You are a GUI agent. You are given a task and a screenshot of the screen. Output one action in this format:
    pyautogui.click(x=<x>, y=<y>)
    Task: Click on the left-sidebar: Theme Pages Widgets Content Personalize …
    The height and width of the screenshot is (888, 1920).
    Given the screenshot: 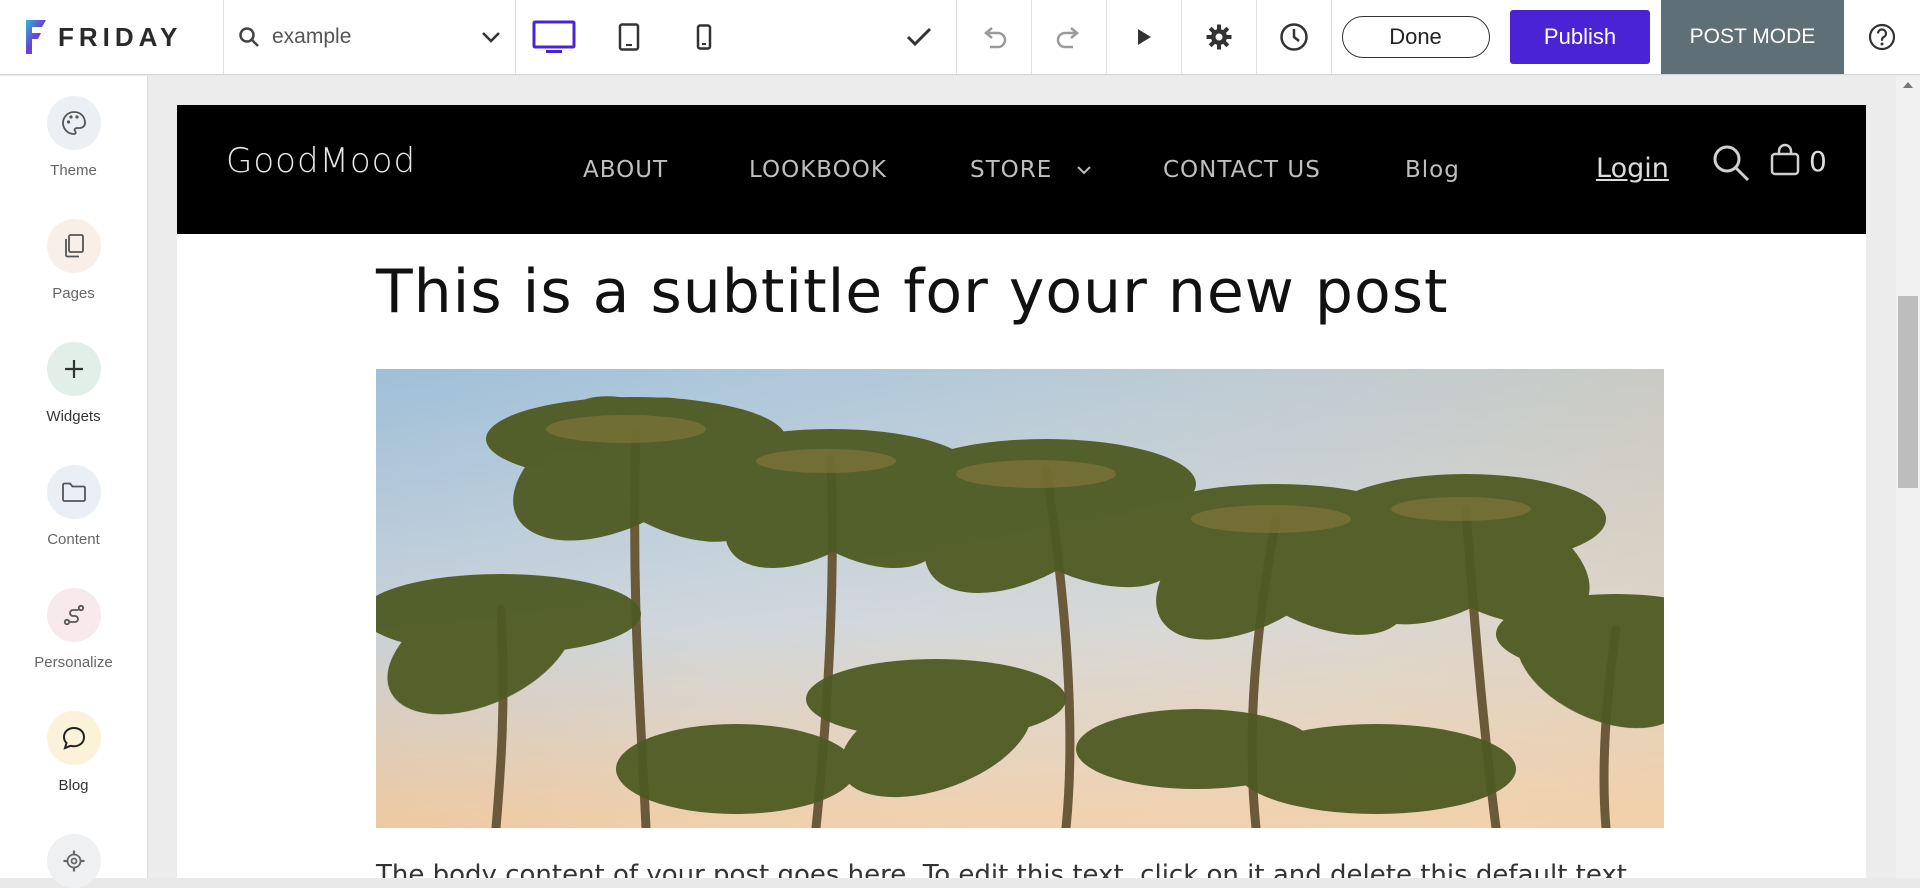 What is the action you would take?
    pyautogui.click(x=74, y=482)
    